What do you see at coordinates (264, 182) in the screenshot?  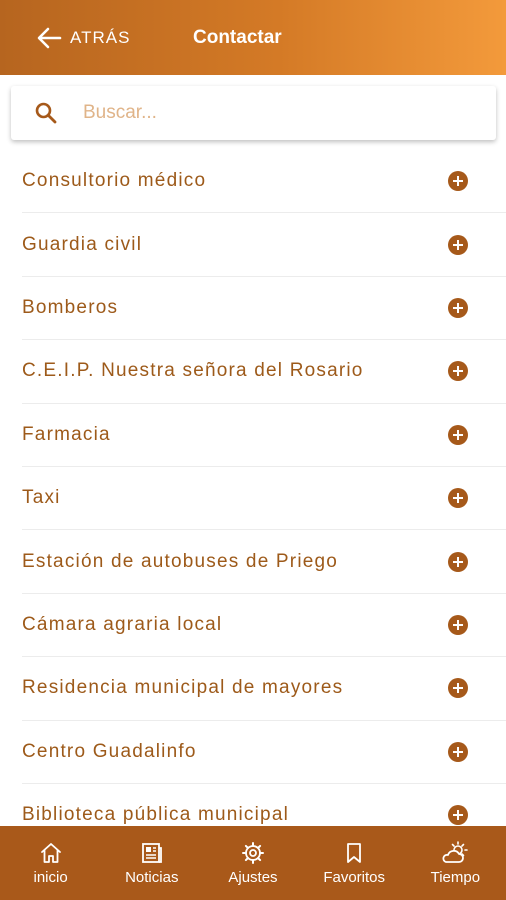 I see `list-item: Consultorio médico` at bounding box center [264, 182].